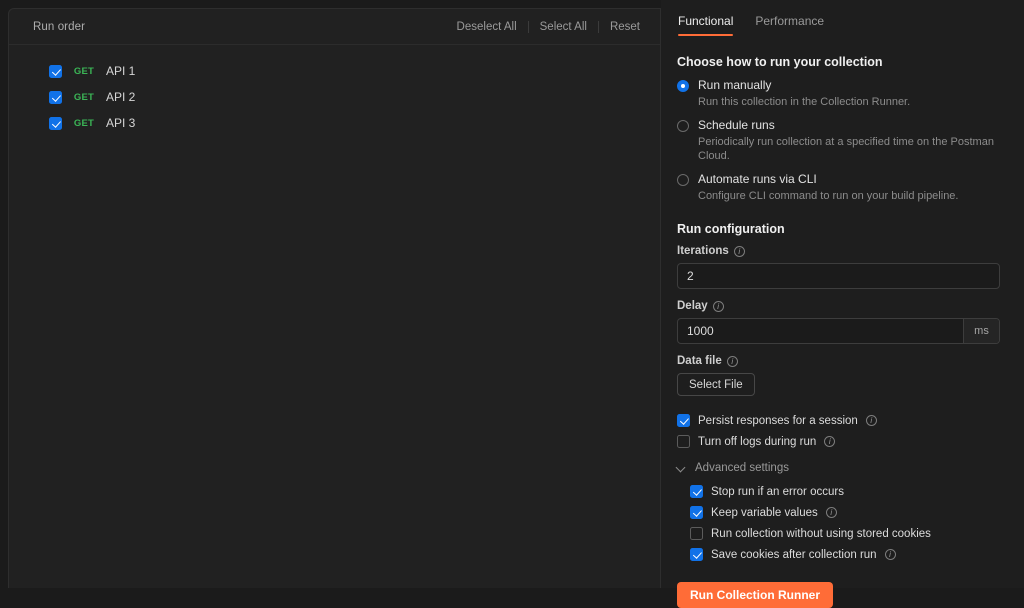 This screenshot has width=1024, height=608. What do you see at coordinates (619, 27) in the screenshot?
I see `reset-button: Reset` at bounding box center [619, 27].